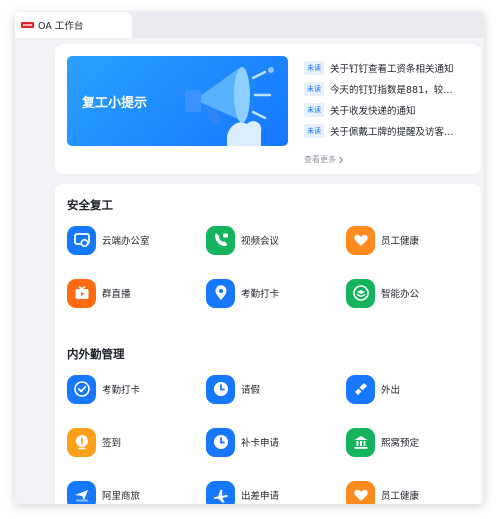  Describe the element at coordinates (132, 293) in the screenshot. I see `app-group-live: 群直播` at that location.